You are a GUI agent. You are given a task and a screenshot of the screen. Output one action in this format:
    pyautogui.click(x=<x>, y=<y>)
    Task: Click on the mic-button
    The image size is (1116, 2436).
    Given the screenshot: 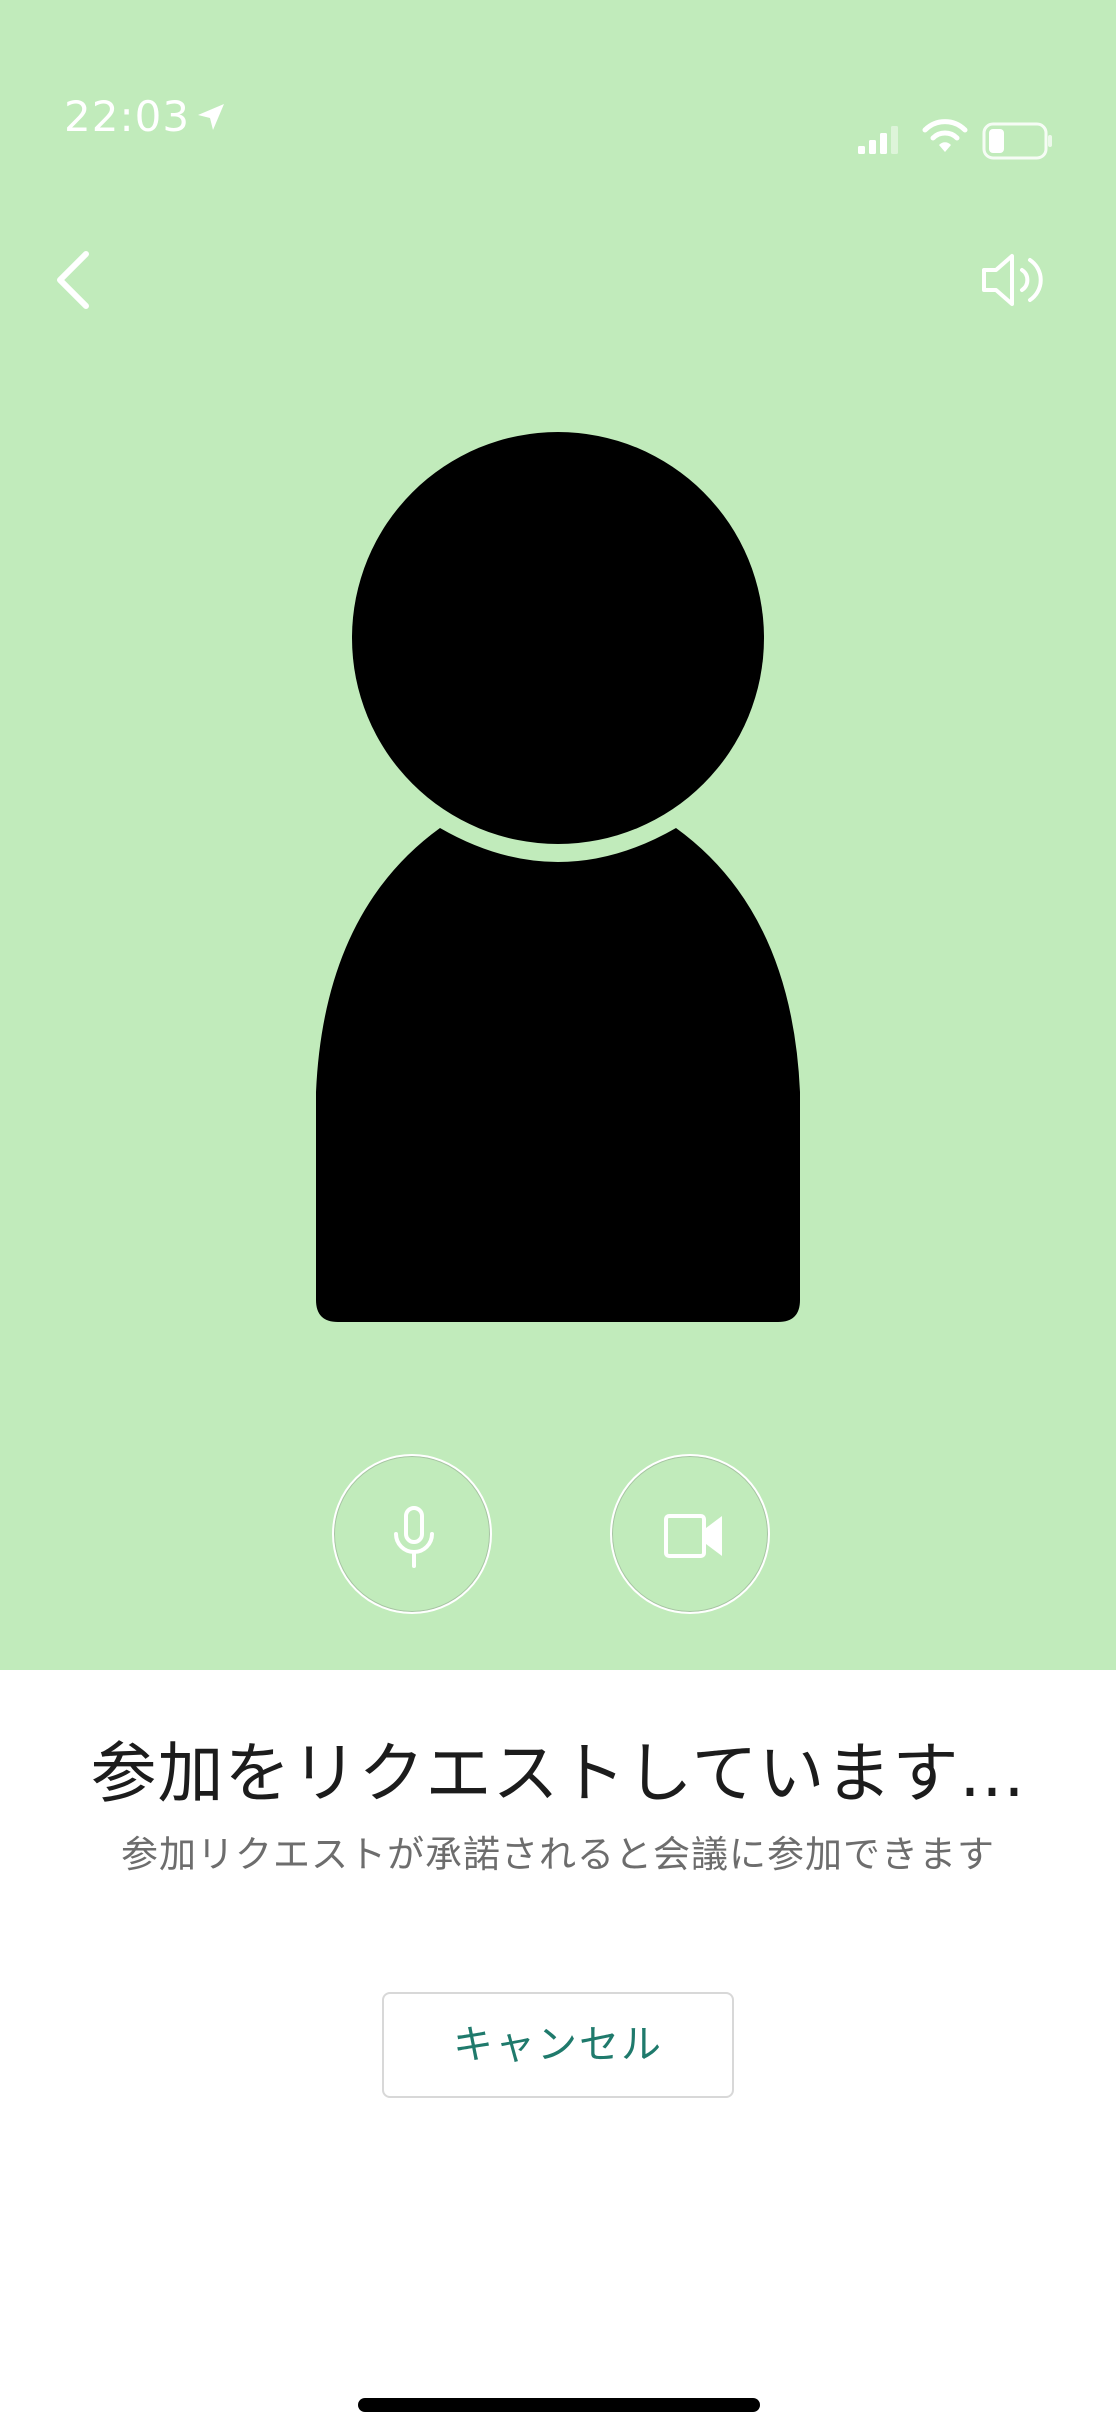 What is the action you would take?
    pyautogui.click(x=412, y=1534)
    